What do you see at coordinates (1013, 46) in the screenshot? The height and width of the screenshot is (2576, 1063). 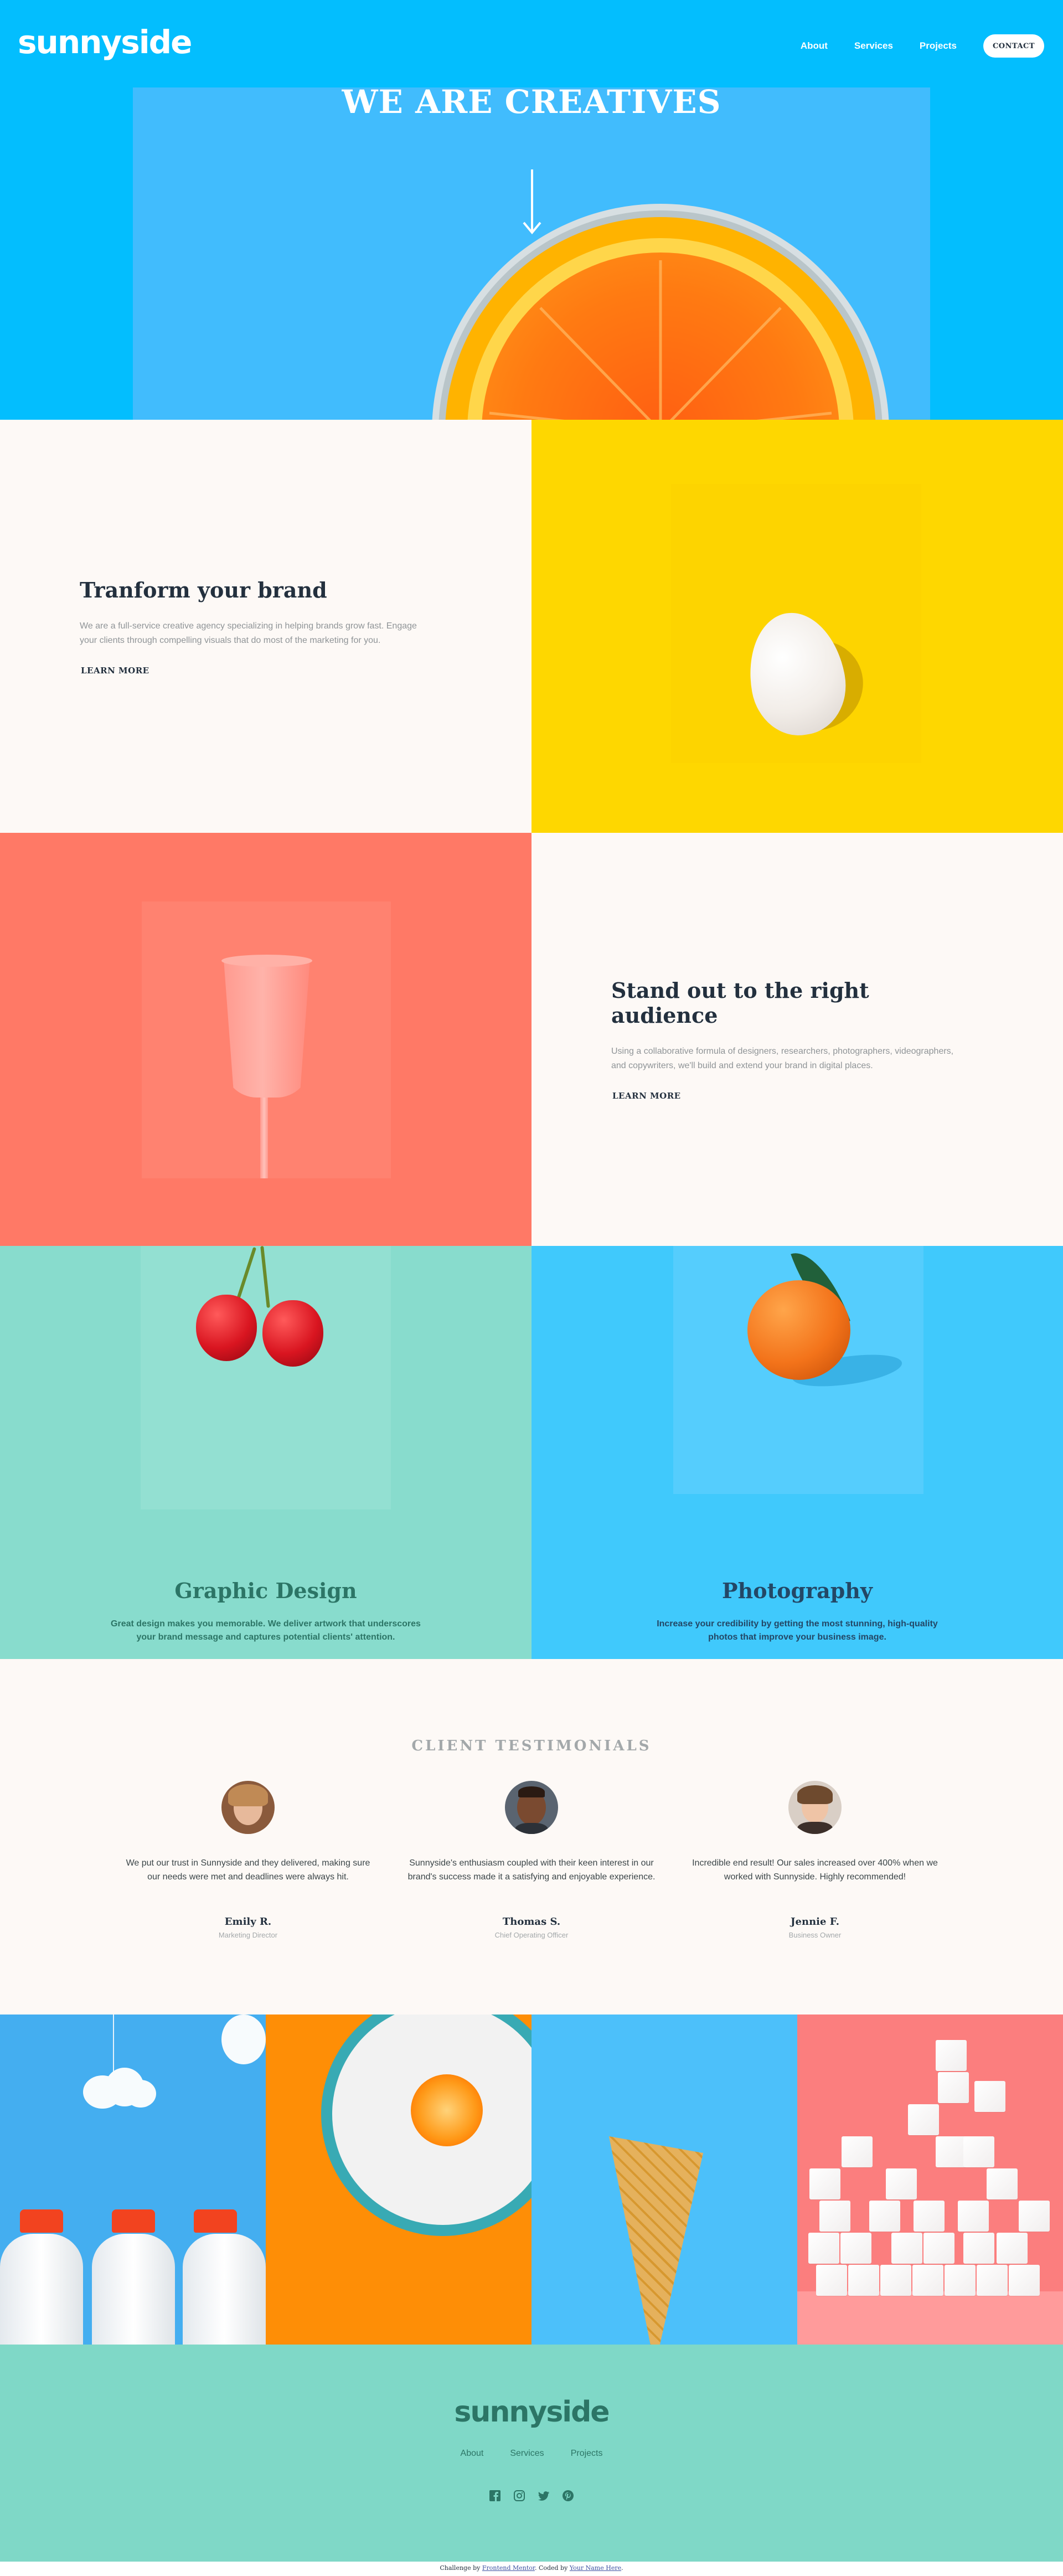 I see `contact-button: CONTACT` at bounding box center [1013, 46].